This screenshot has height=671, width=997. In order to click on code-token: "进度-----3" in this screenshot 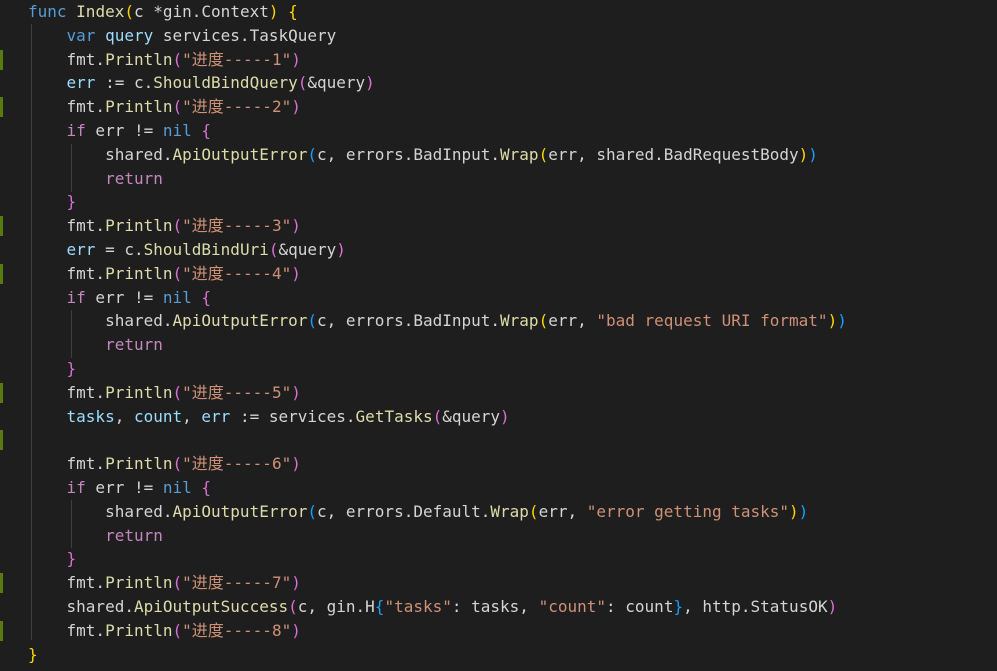, I will do `click(237, 226)`.